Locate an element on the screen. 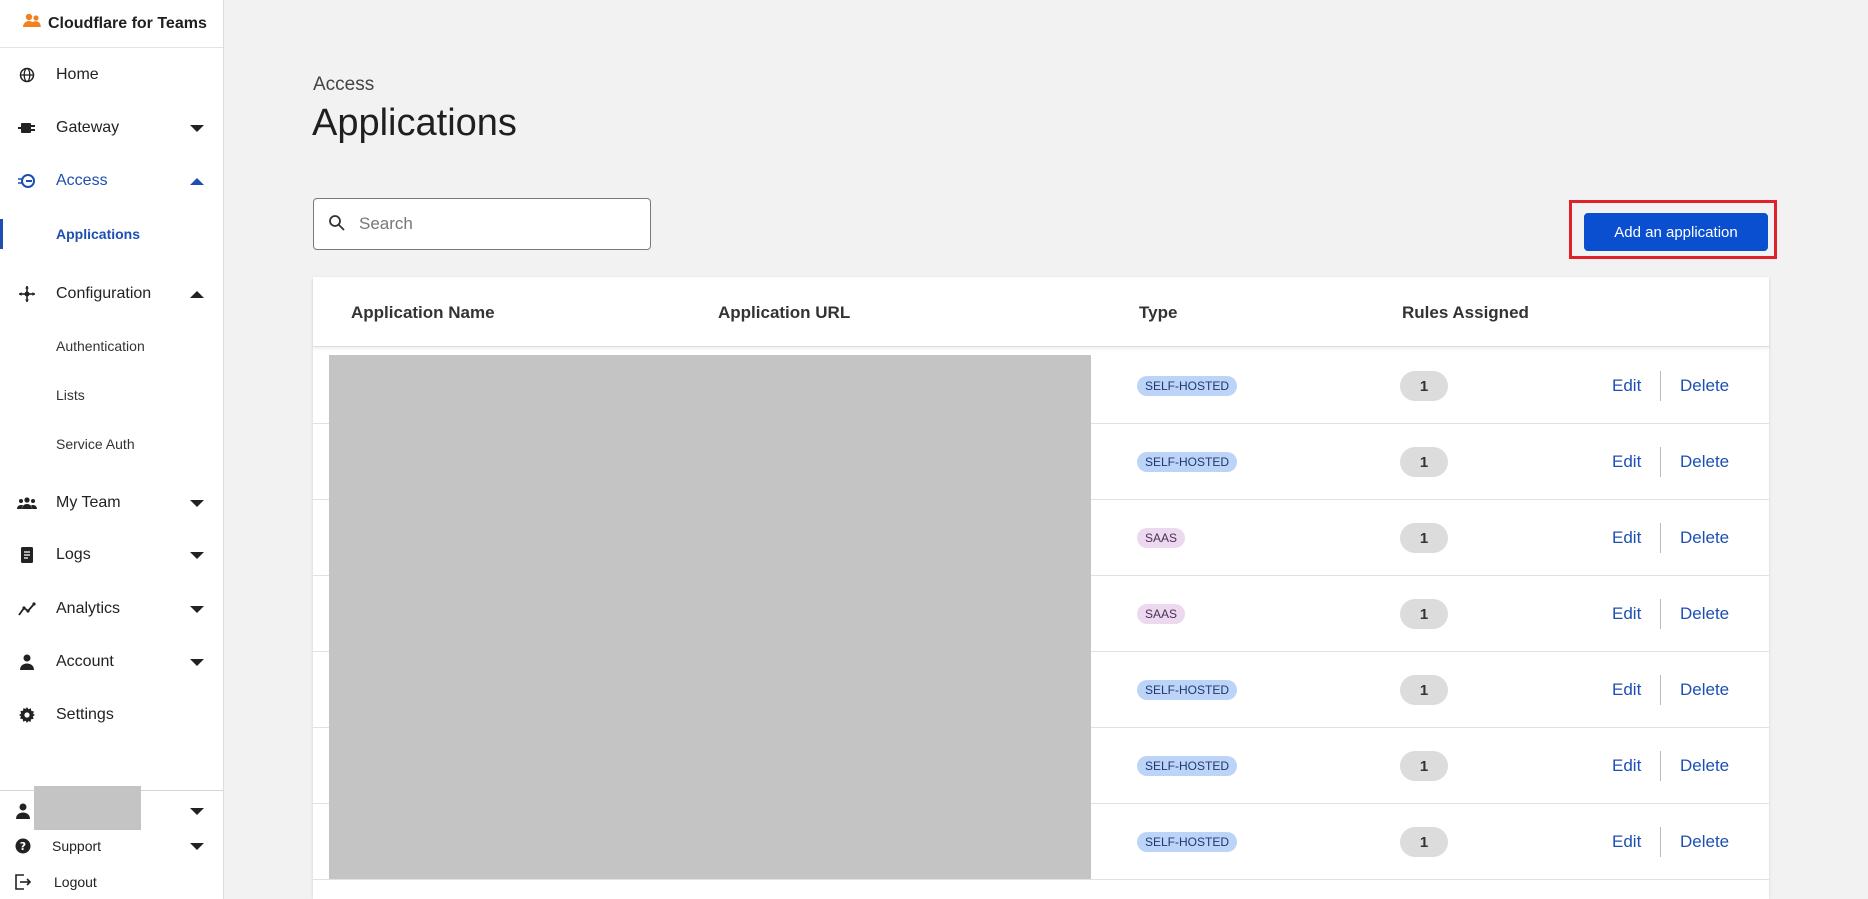 The height and width of the screenshot is (899, 1868). sidebar-item-label: Account is located at coordinates (85, 661).